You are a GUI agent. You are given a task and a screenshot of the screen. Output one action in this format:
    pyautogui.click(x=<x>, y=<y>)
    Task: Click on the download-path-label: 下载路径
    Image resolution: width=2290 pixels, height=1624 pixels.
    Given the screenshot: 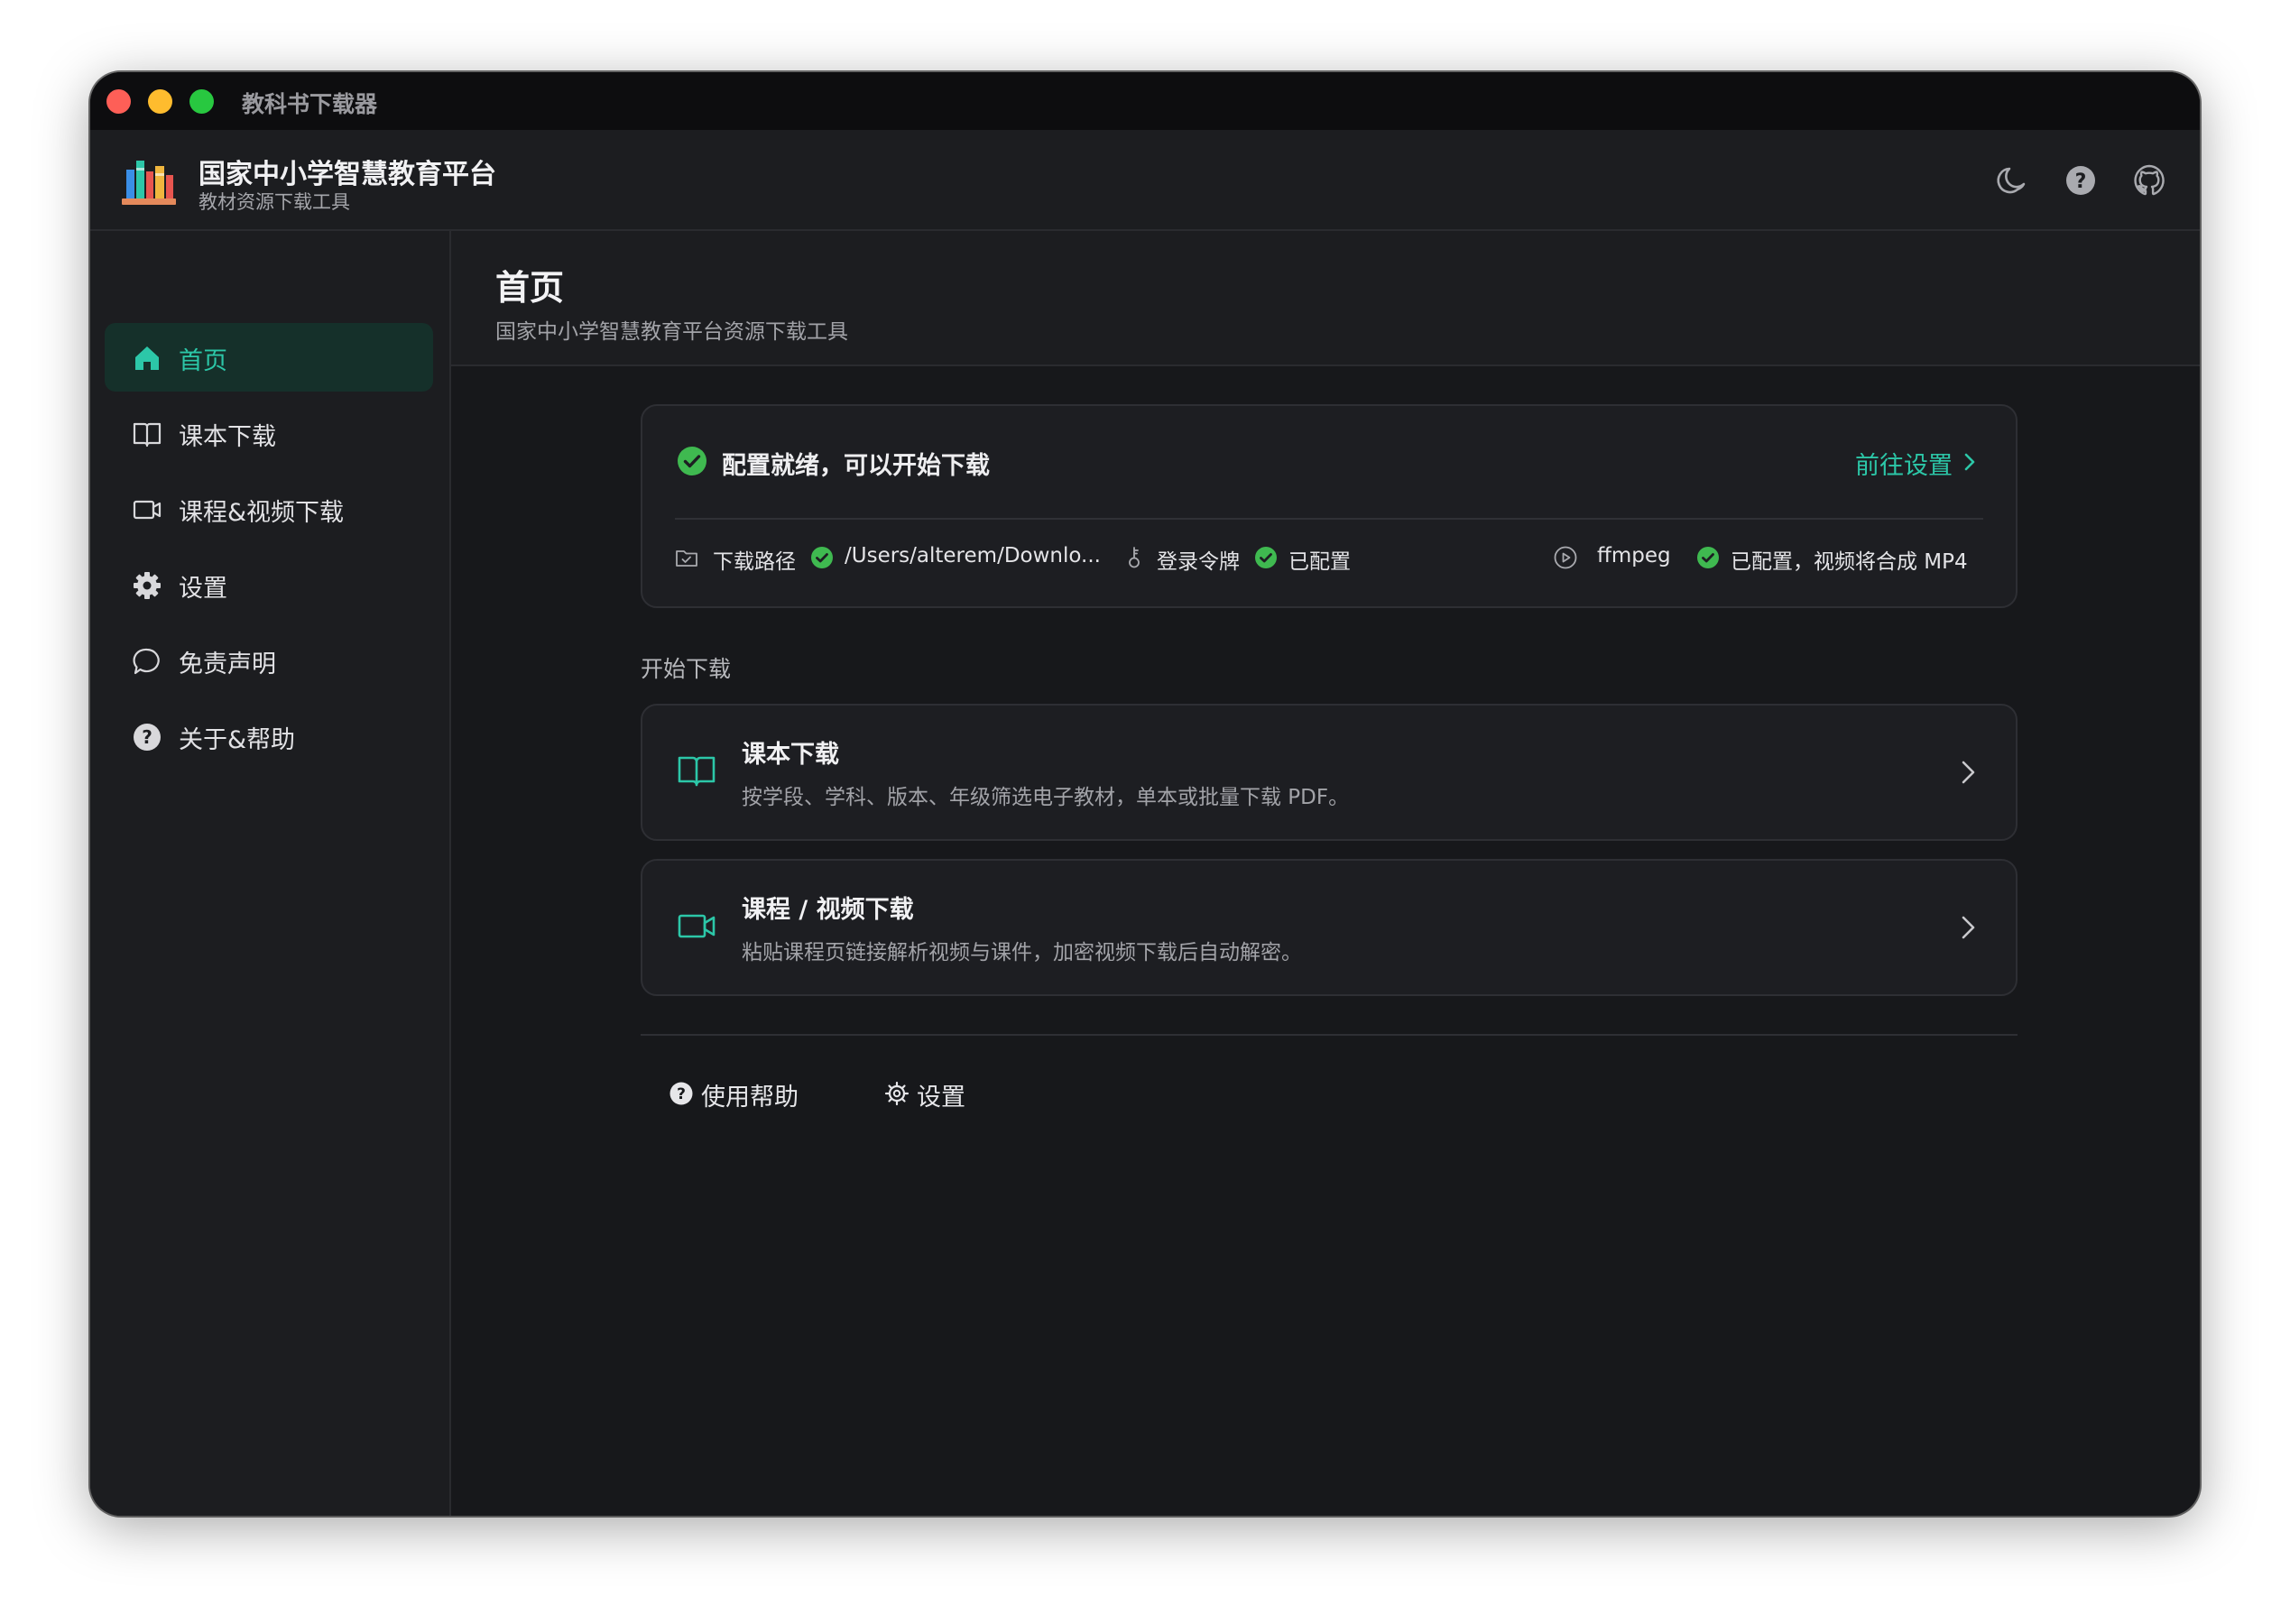 What is the action you would take?
    pyautogui.click(x=754, y=562)
    